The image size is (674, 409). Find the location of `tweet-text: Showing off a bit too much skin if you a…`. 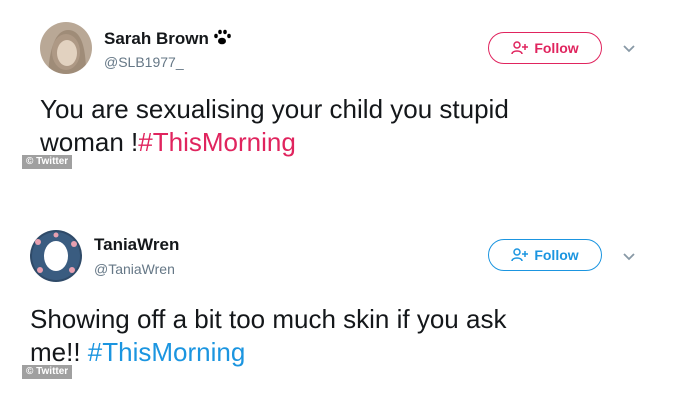

tweet-text: Showing off a bit too much skin if you a… is located at coordinates (268, 336).